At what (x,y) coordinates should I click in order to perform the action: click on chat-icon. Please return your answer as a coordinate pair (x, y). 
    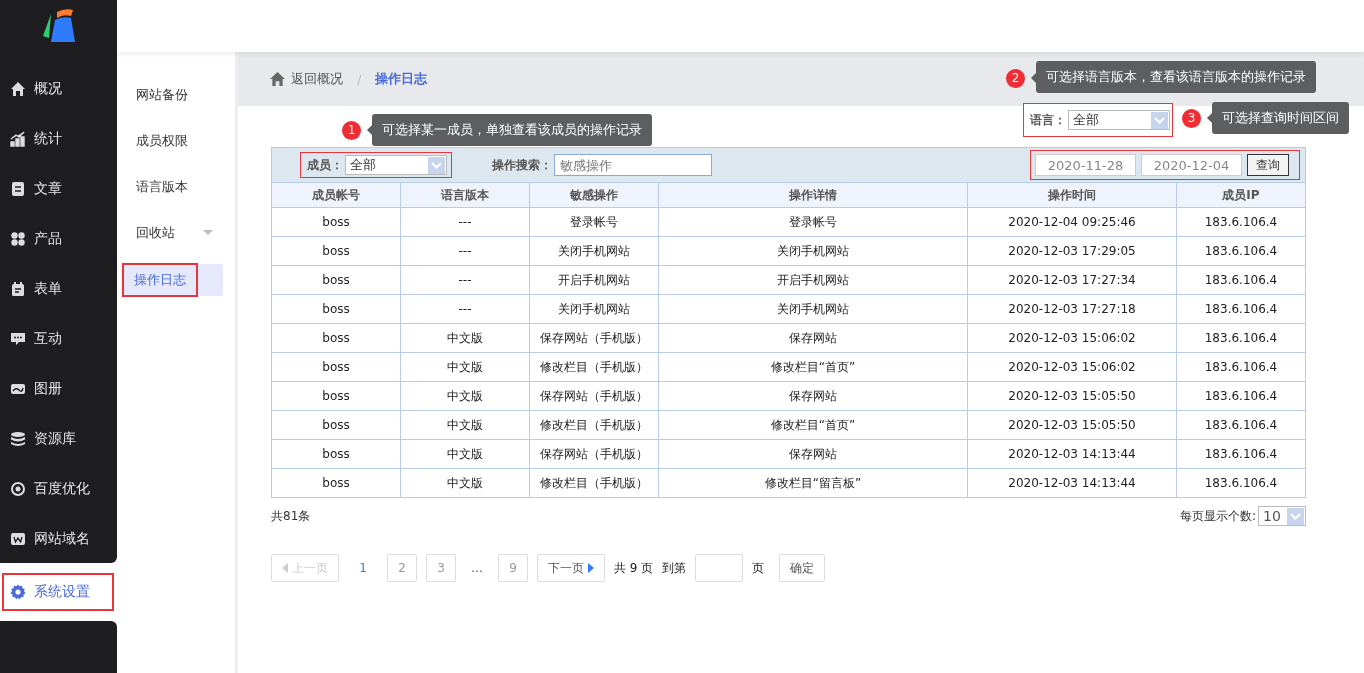
    Looking at the image, I should click on (18, 339).